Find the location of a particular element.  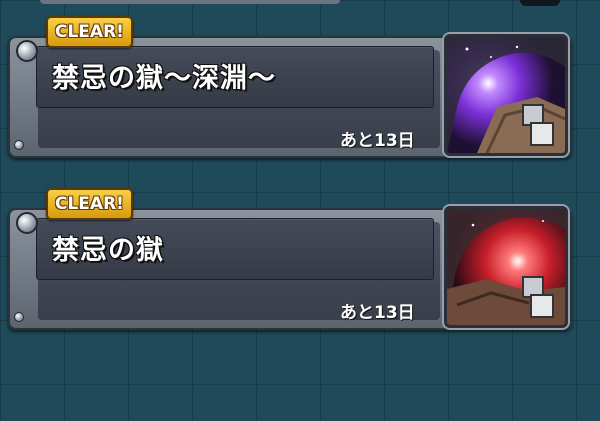

dungeon-red-portal-icon is located at coordinates (506, 267).